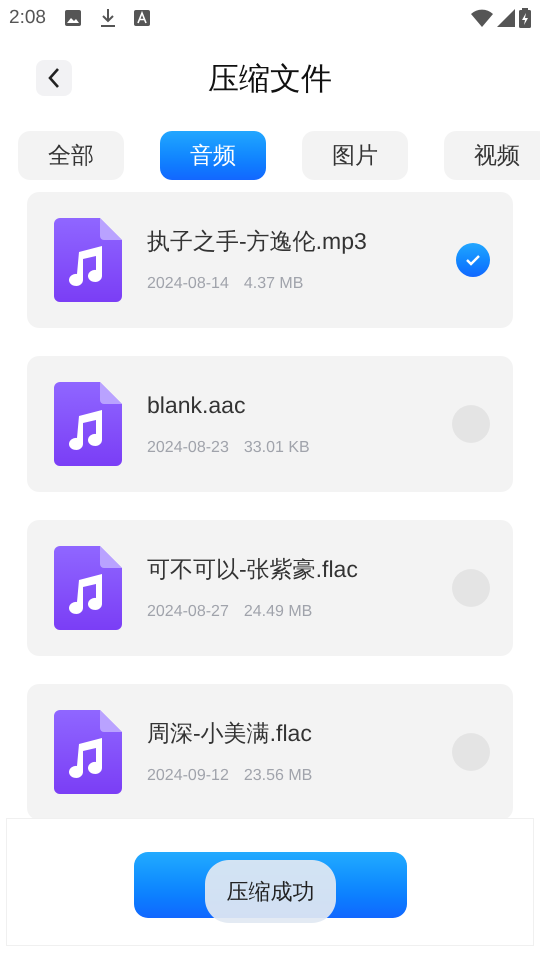  What do you see at coordinates (27, 18) in the screenshot?
I see `status-time: 2:08` at bounding box center [27, 18].